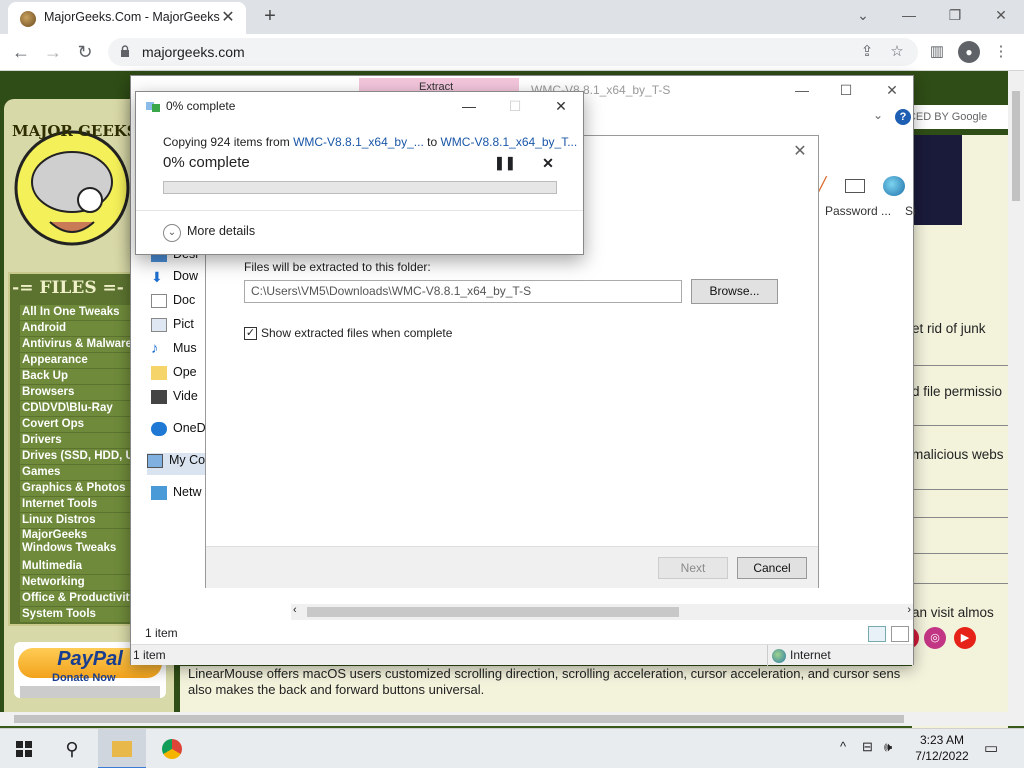 Image resolution: width=1024 pixels, height=768 pixels. Describe the element at coordinates (1001, 16) in the screenshot. I see `close-window-icon: ✕` at that location.